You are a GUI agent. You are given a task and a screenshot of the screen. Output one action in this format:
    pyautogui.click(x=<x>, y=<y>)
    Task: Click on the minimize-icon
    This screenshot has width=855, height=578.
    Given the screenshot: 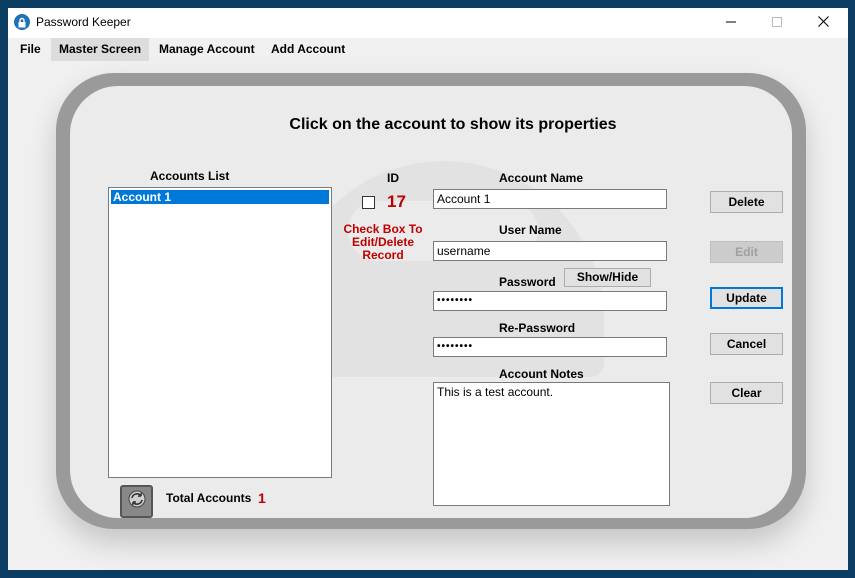 What is the action you would take?
    pyautogui.click(x=731, y=23)
    